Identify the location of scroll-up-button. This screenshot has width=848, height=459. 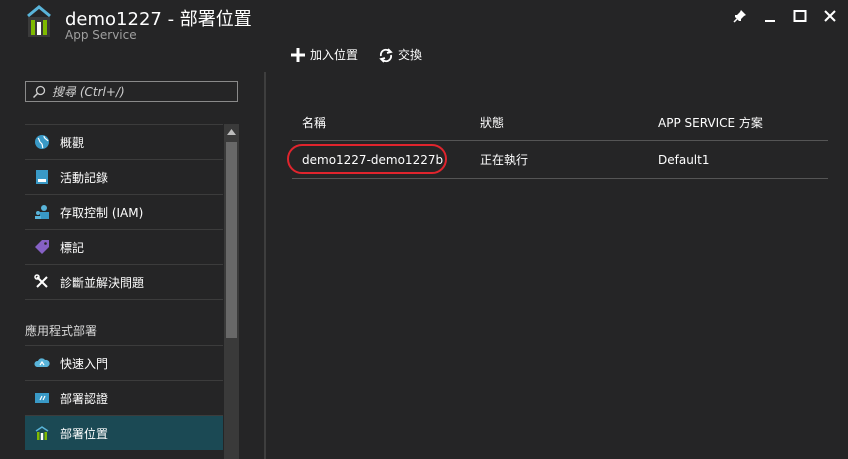
(231, 132).